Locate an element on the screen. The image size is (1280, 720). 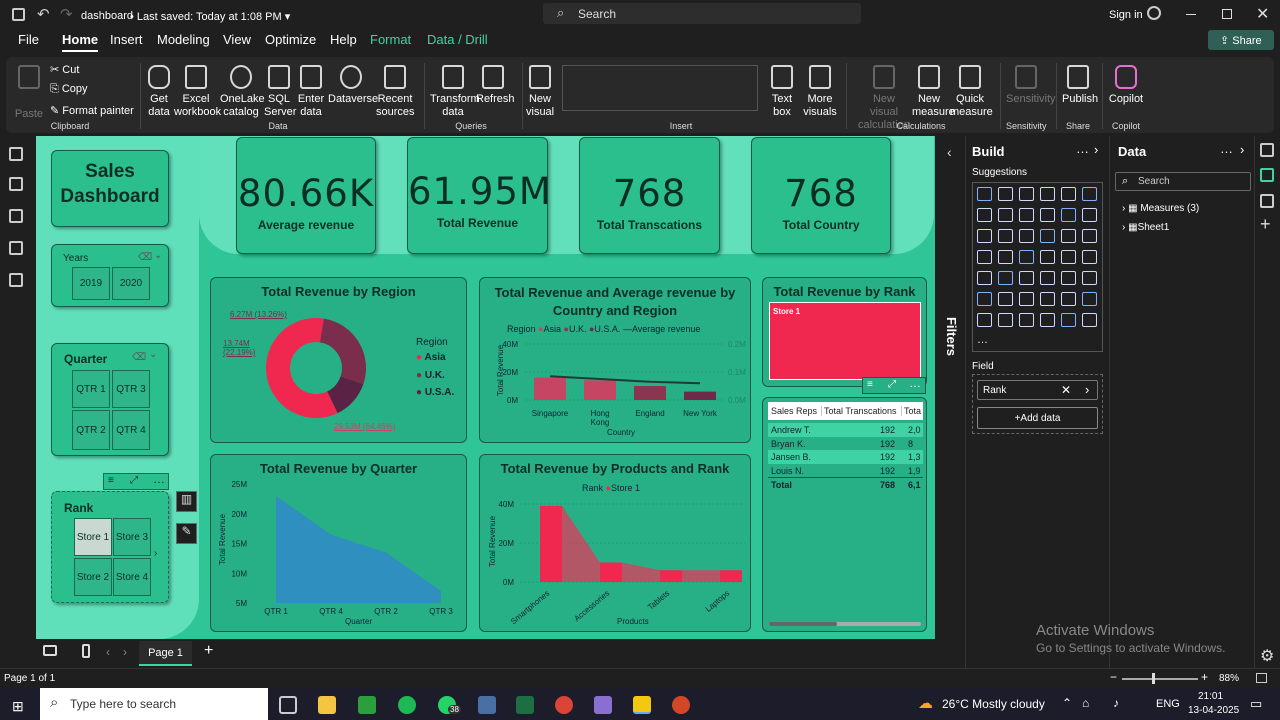
language-indicator: ENG is located at coordinates (1168, 704).